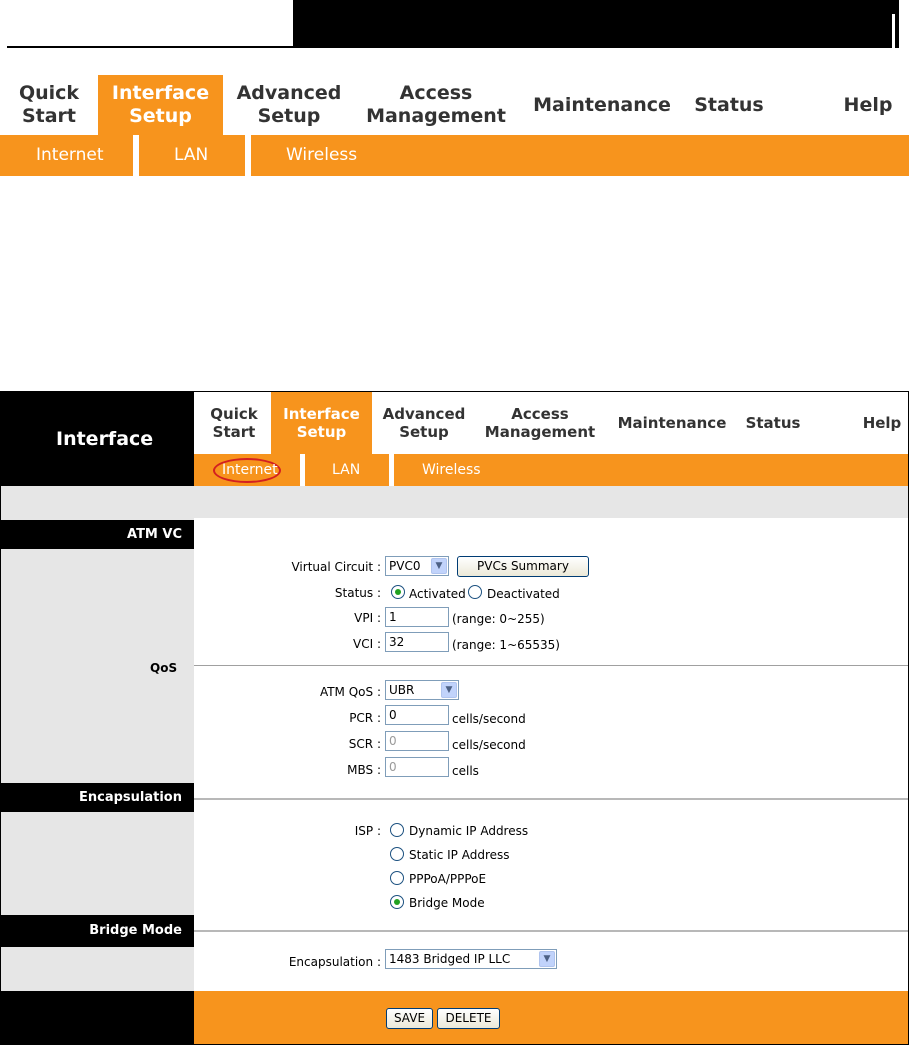 Image resolution: width=909 pixels, height=1045 pixels. What do you see at coordinates (397, 902) in the screenshot?
I see `isp-bridge-mode-radio` at bounding box center [397, 902].